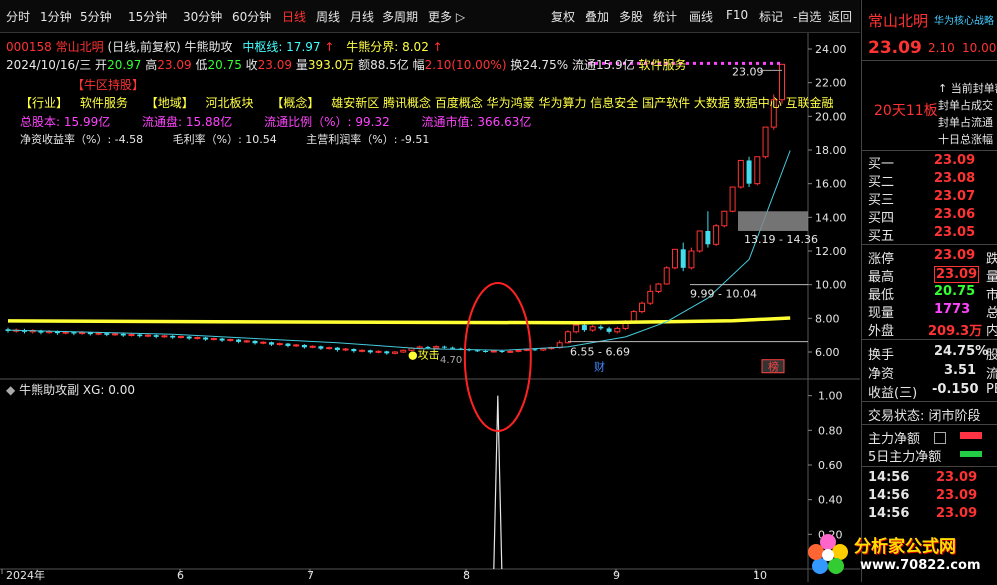 The height and width of the screenshot is (585, 997). I want to click on indicator-name: 牛熊助攻, so click(208, 47).